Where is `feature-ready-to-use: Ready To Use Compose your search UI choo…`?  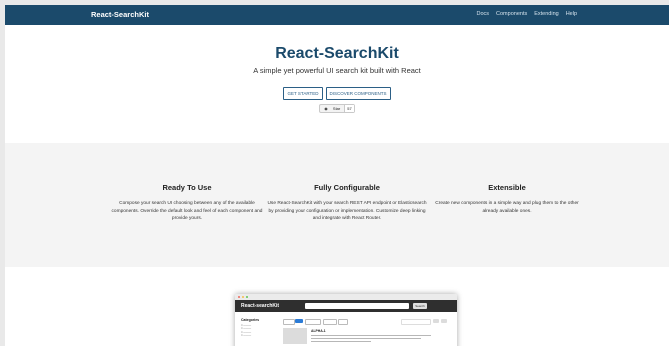
feature-ready-to-use: Ready To Use Compose your search UI choo… is located at coordinates (187, 203).